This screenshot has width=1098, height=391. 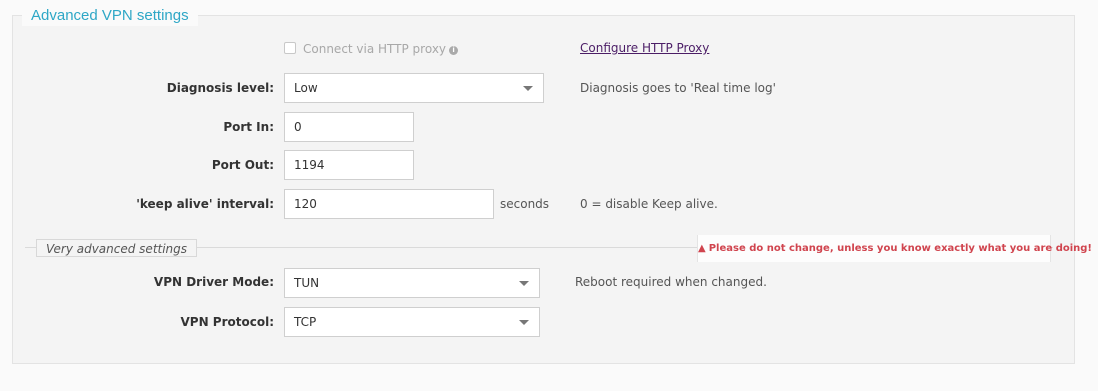 What do you see at coordinates (389, 204) in the screenshot?
I see `keep-alive-field: 120` at bounding box center [389, 204].